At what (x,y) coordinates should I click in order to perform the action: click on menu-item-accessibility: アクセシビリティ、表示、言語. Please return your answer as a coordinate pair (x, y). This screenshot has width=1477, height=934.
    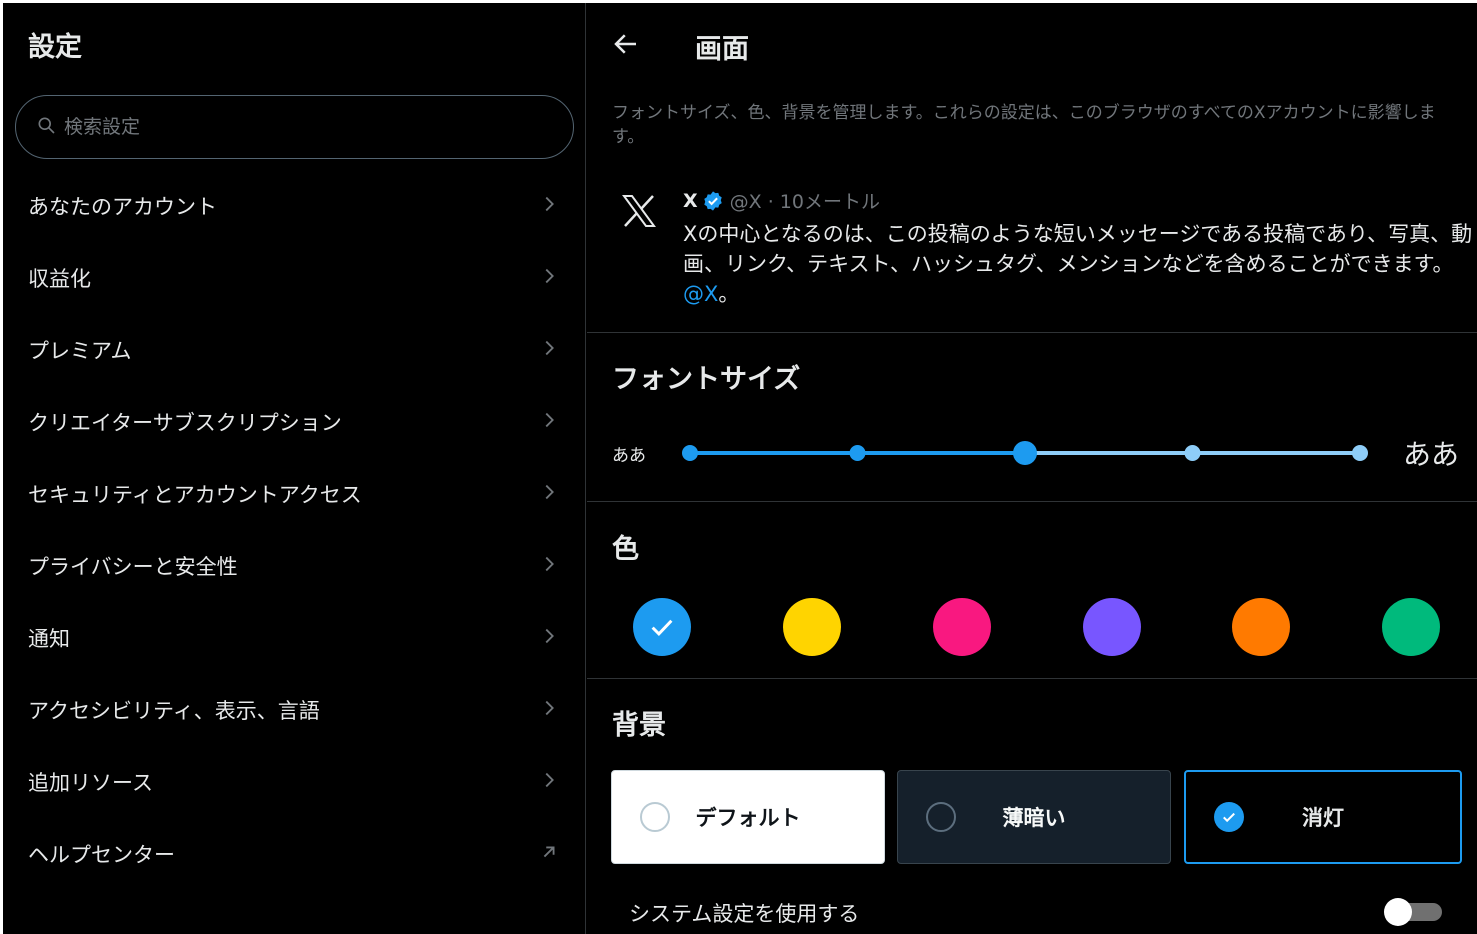
    Looking at the image, I should click on (294, 710).